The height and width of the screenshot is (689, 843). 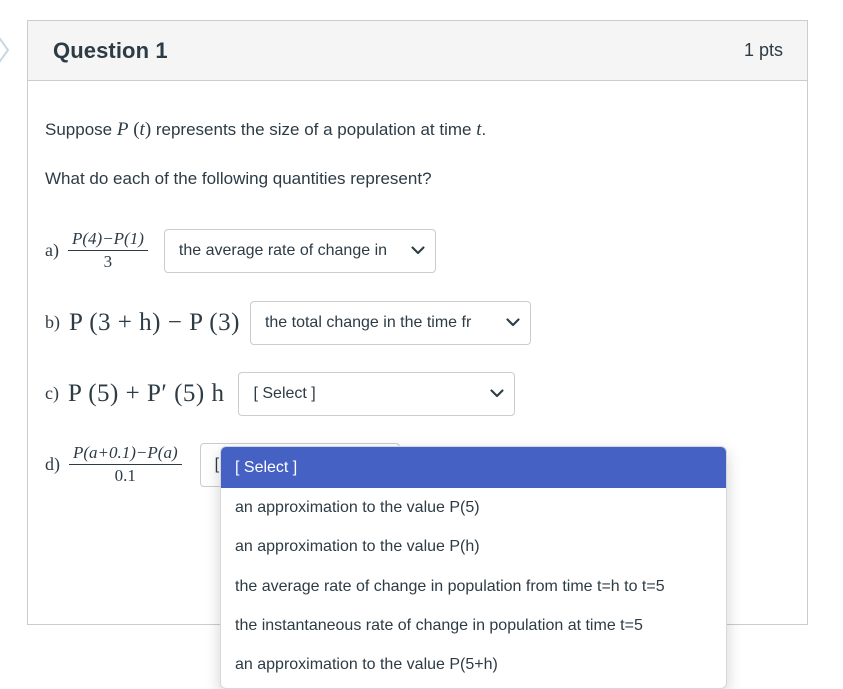 I want to click on answer-label-b: b), so click(x=52, y=322).